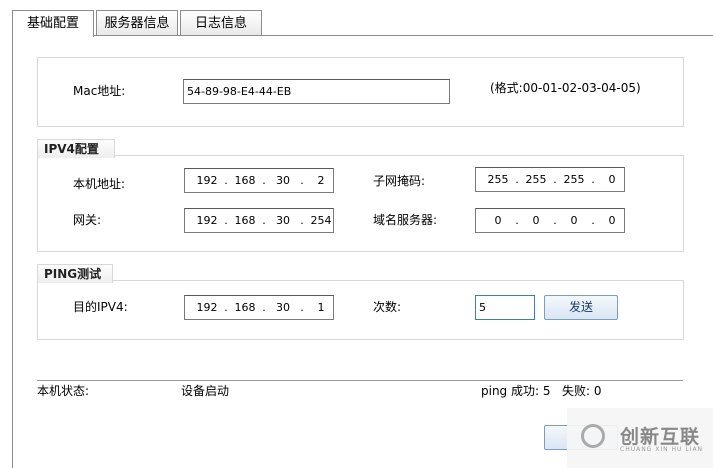  Describe the element at coordinates (516, 391) in the screenshot. I see `ping-success-count: ping 成功: 5` at that location.